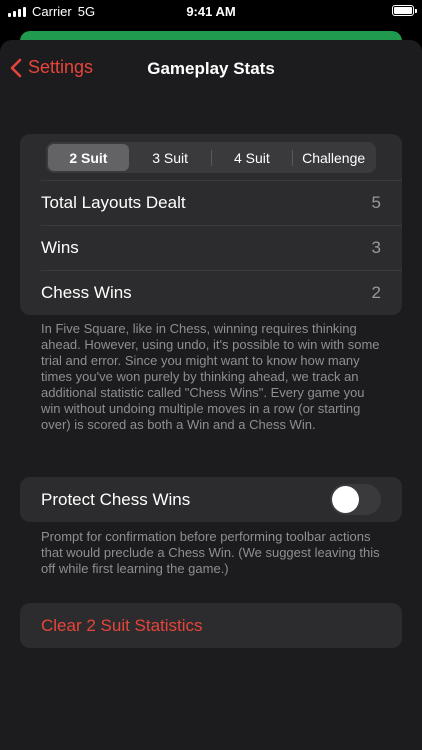 This screenshot has width=422, height=750. What do you see at coordinates (333, 157) in the screenshot?
I see `segment-challenge: Challenge` at bounding box center [333, 157].